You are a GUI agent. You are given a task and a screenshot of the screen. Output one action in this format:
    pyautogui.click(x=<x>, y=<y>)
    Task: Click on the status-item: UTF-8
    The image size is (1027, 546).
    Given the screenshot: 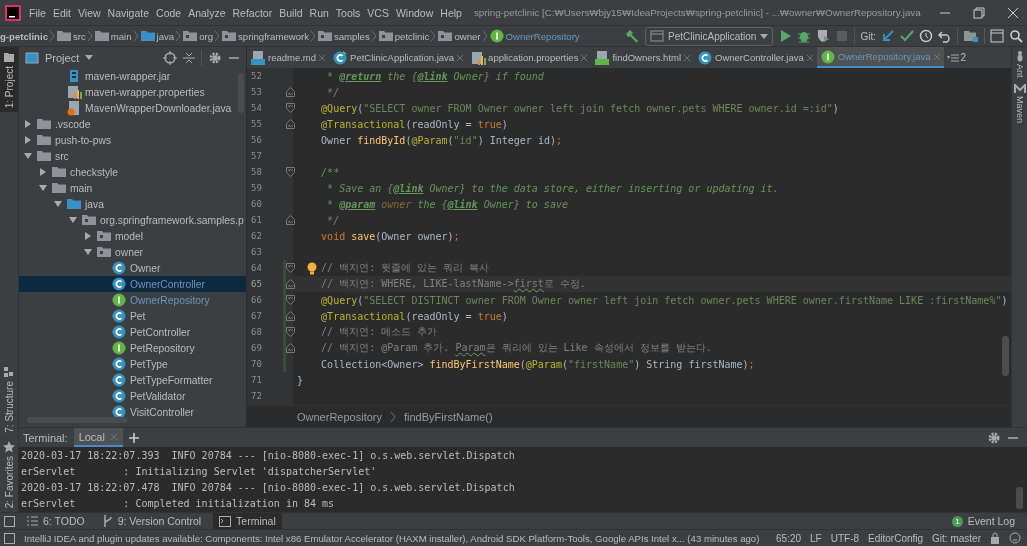 What is the action you would take?
    pyautogui.click(x=845, y=538)
    